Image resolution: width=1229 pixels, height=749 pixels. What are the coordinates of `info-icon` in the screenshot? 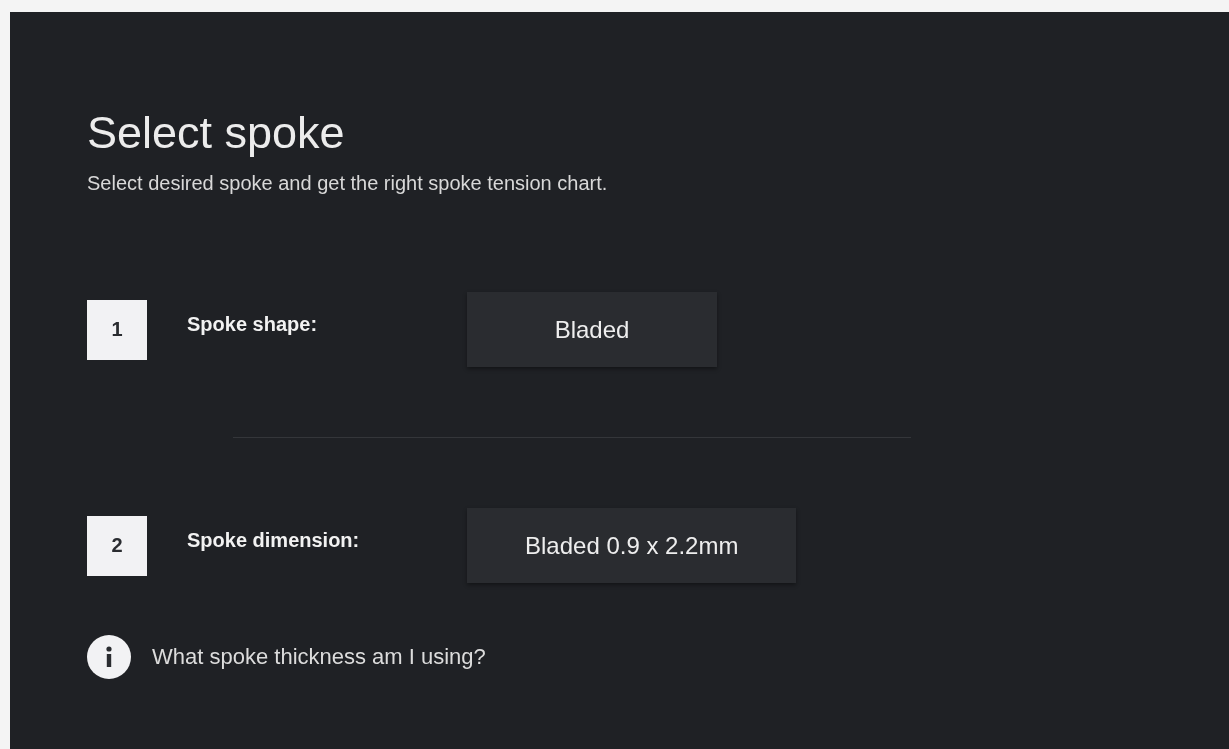 It's located at (109, 657).